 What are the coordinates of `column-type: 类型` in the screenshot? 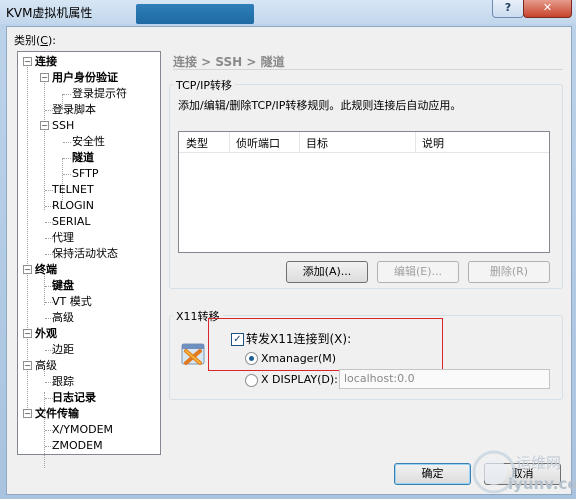 It's located at (197, 143).